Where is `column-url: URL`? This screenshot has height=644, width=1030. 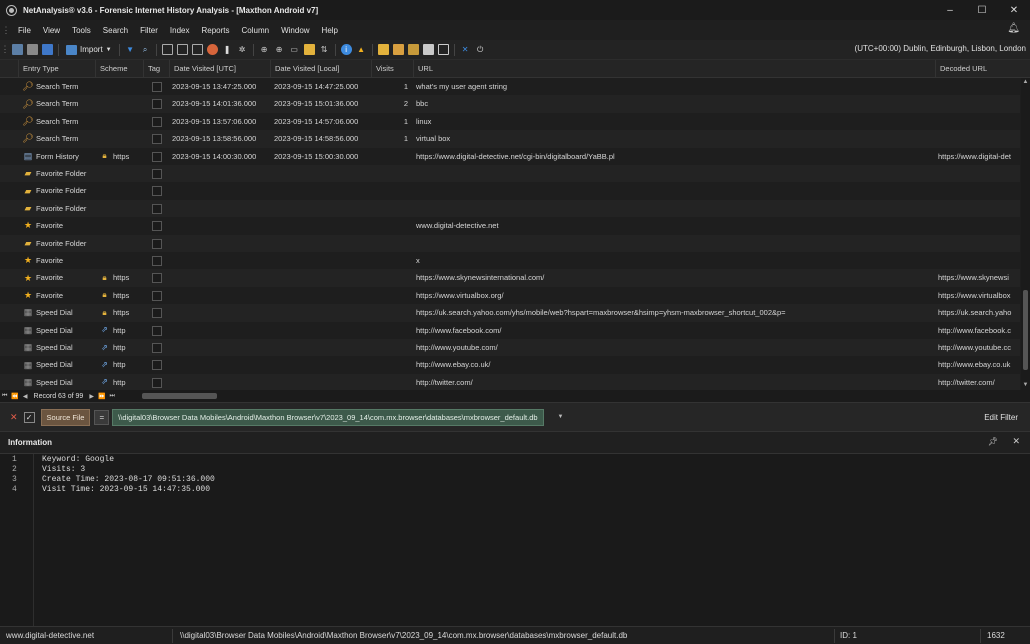
column-url: URL is located at coordinates (674, 69).